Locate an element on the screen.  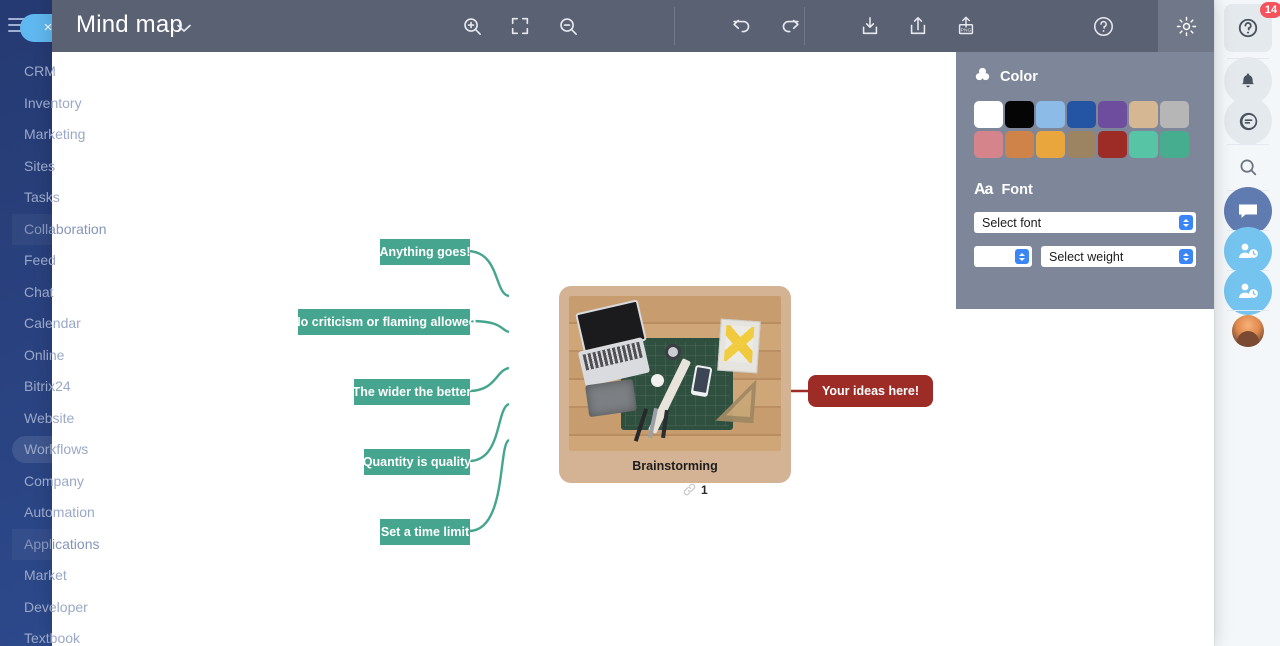
view-controls is located at coordinates (520, 26).